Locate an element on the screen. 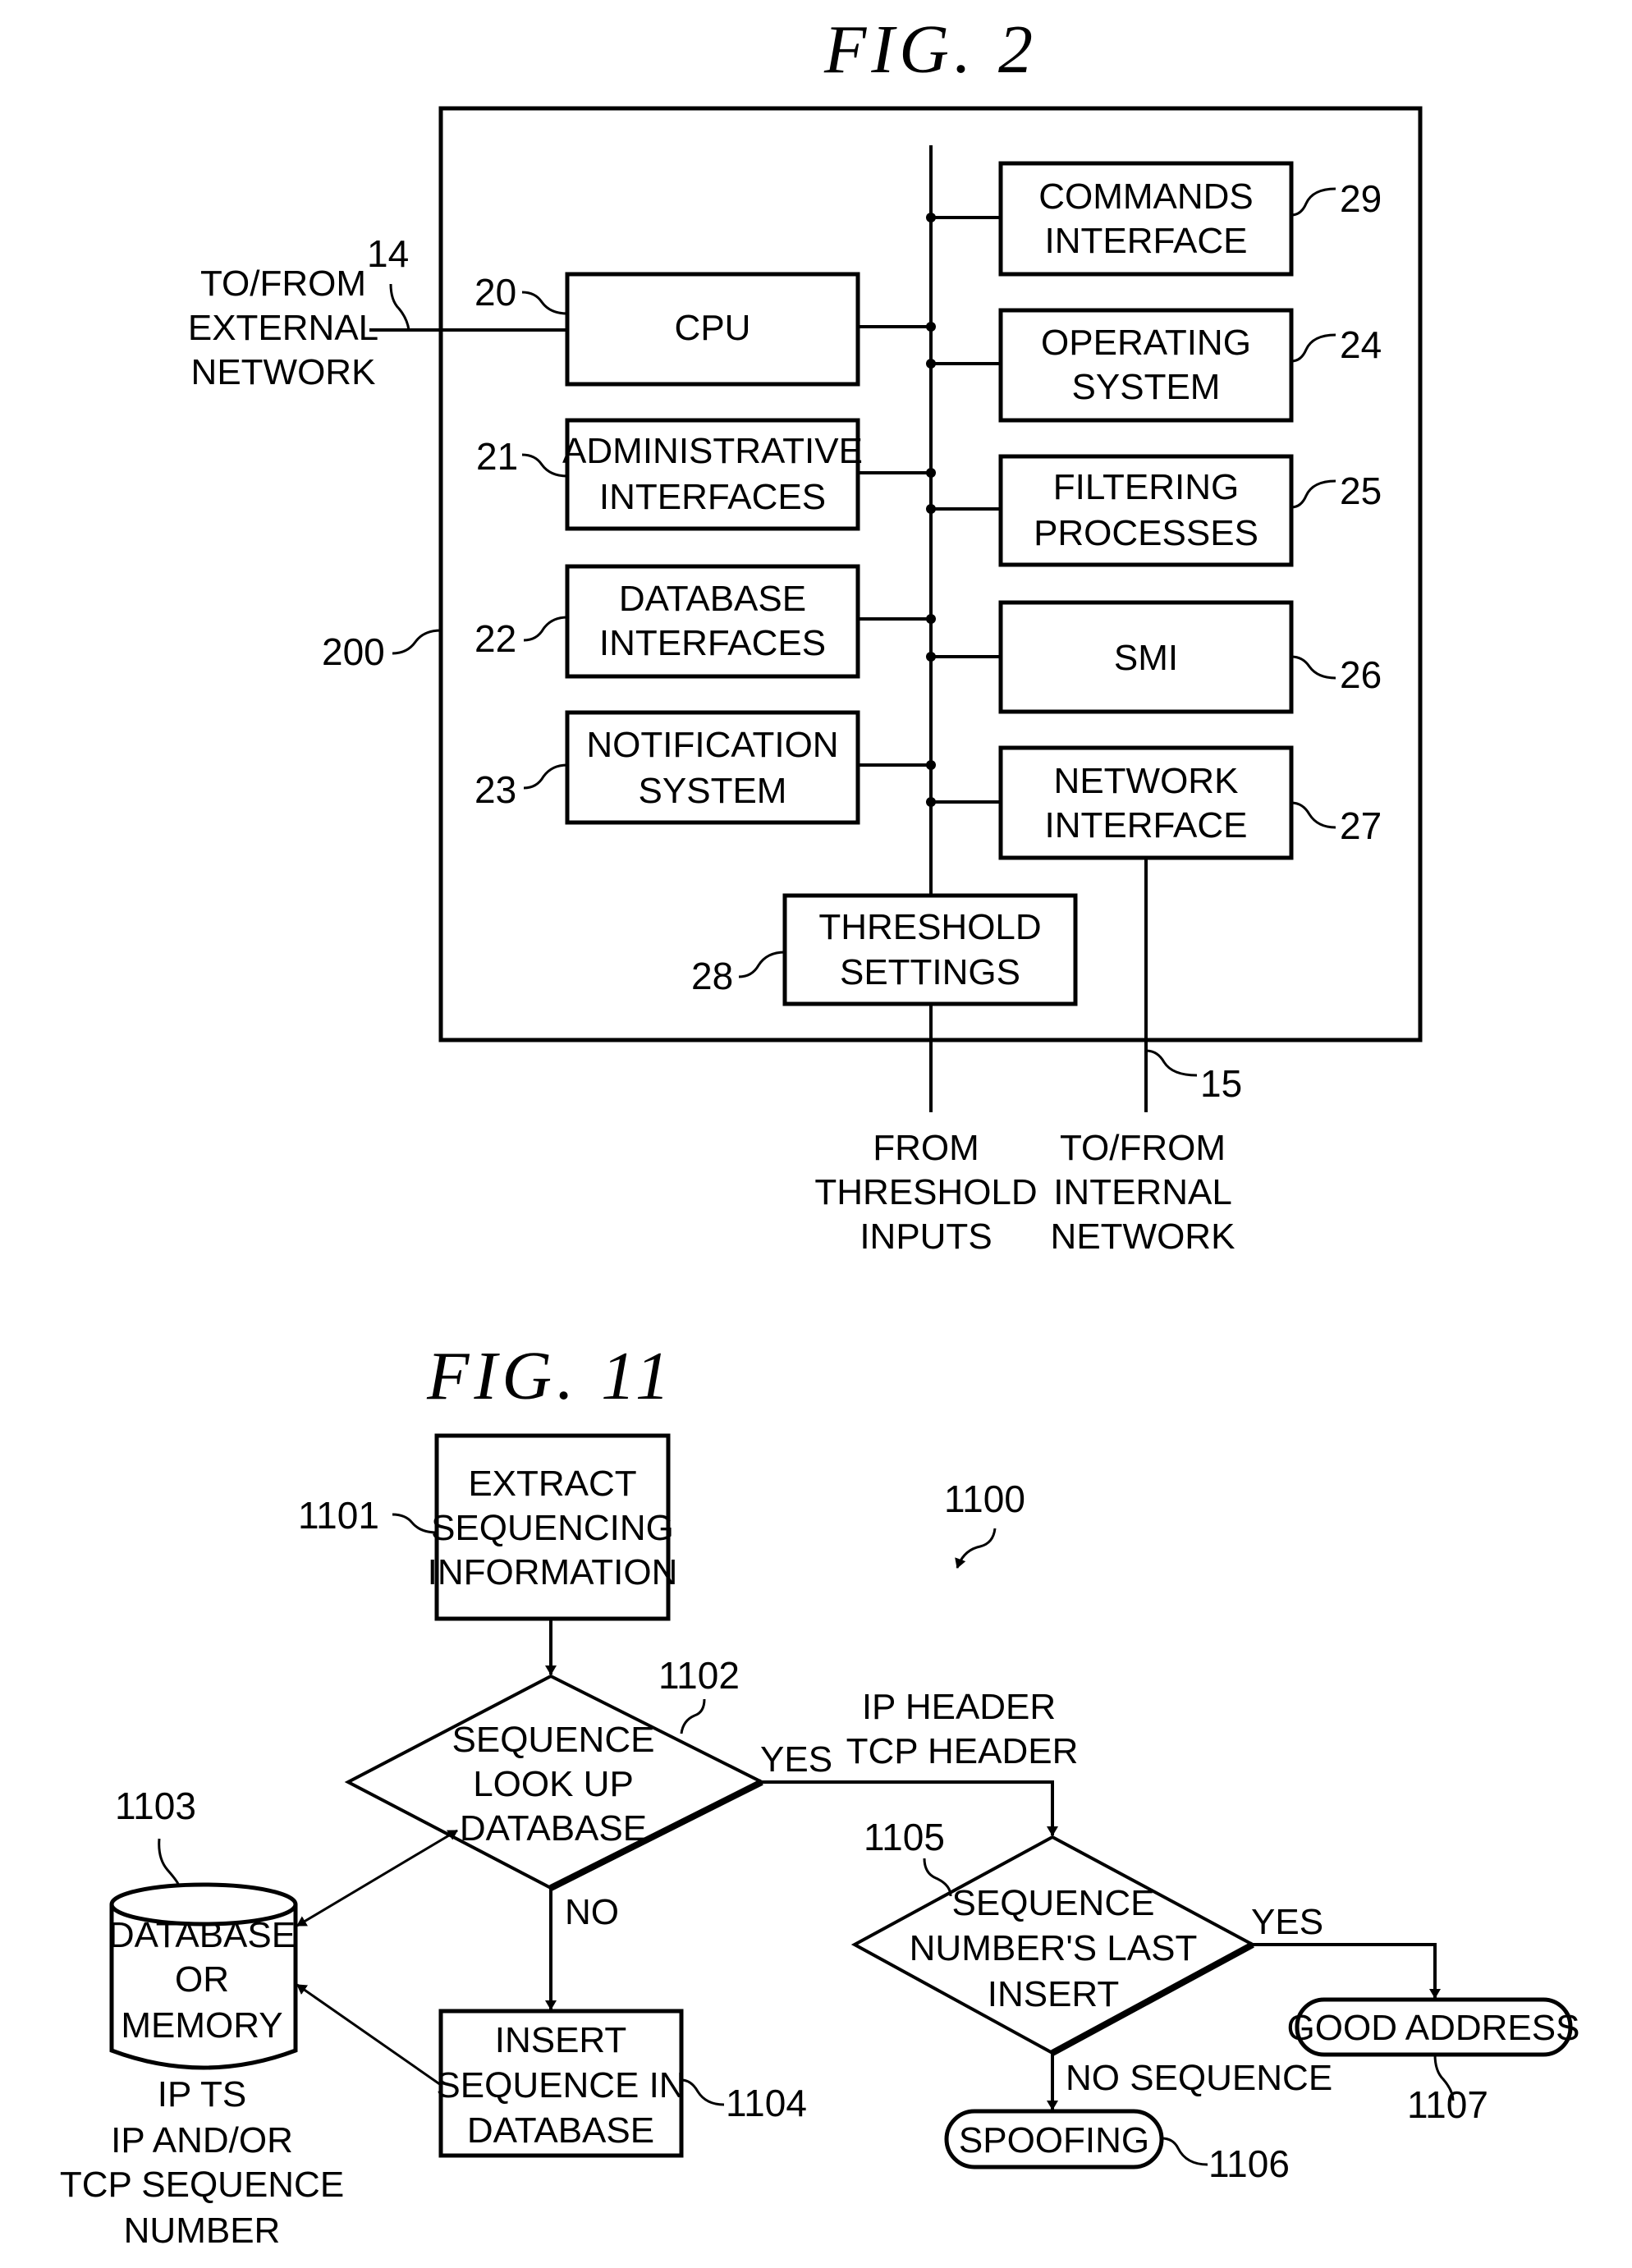 This screenshot has width=1632, height=2268. arrow-lookup-database-bidirectional is located at coordinates (377, 1878).